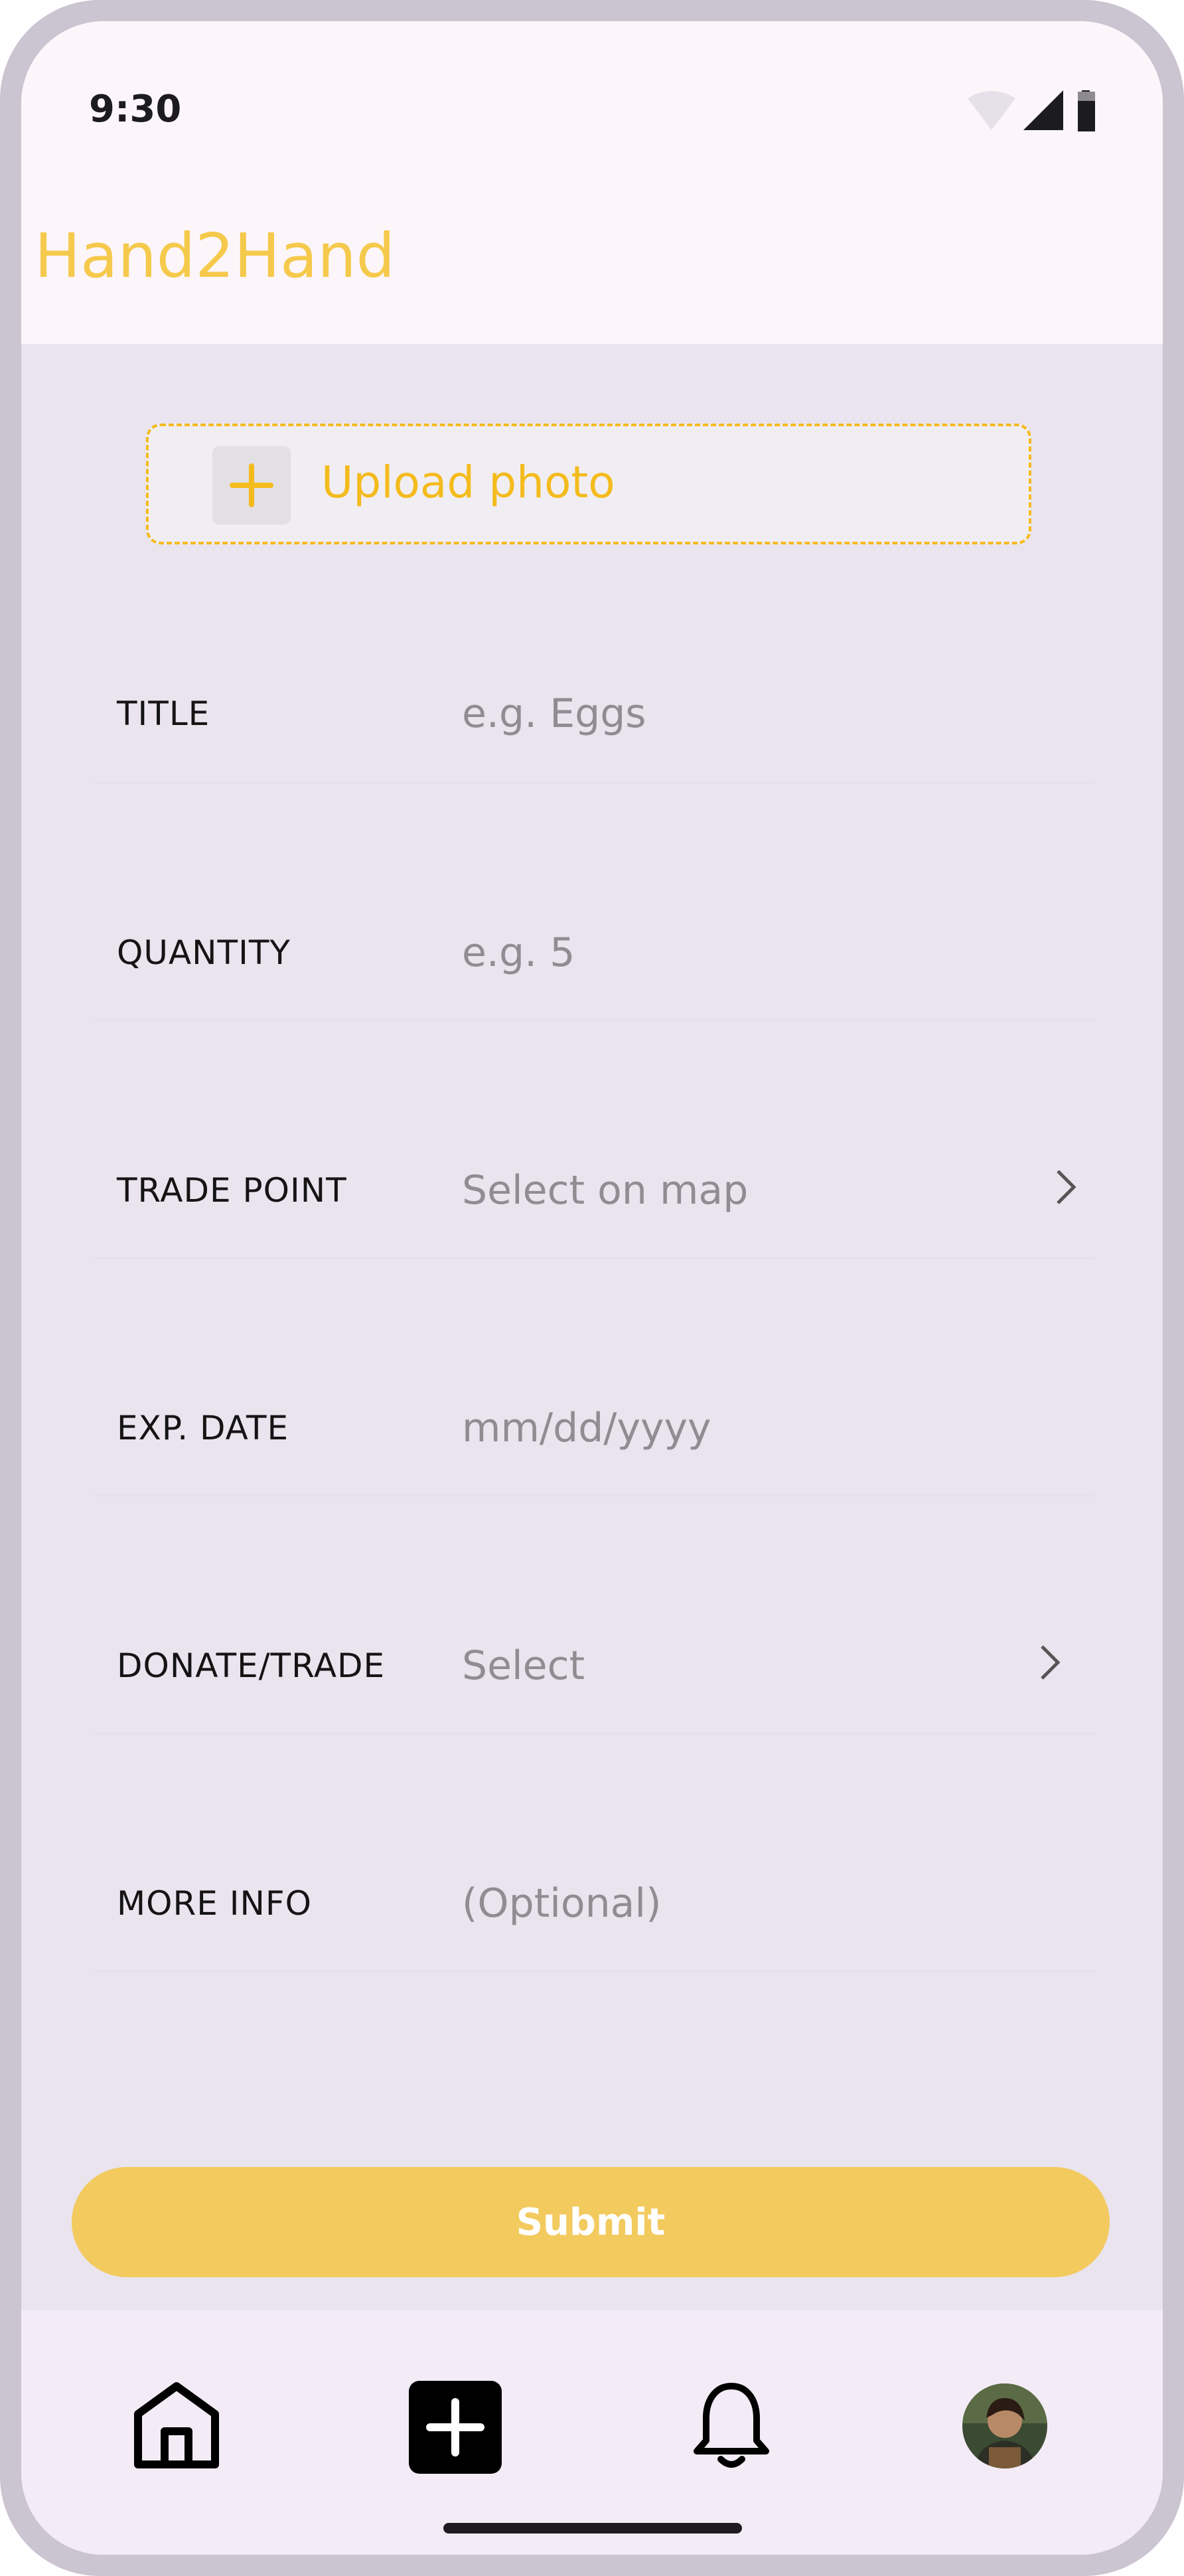  What do you see at coordinates (232, 1190) in the screenshot?
I see `trade-point-label: TRADE POINT` at bounding box center [232, 1190].